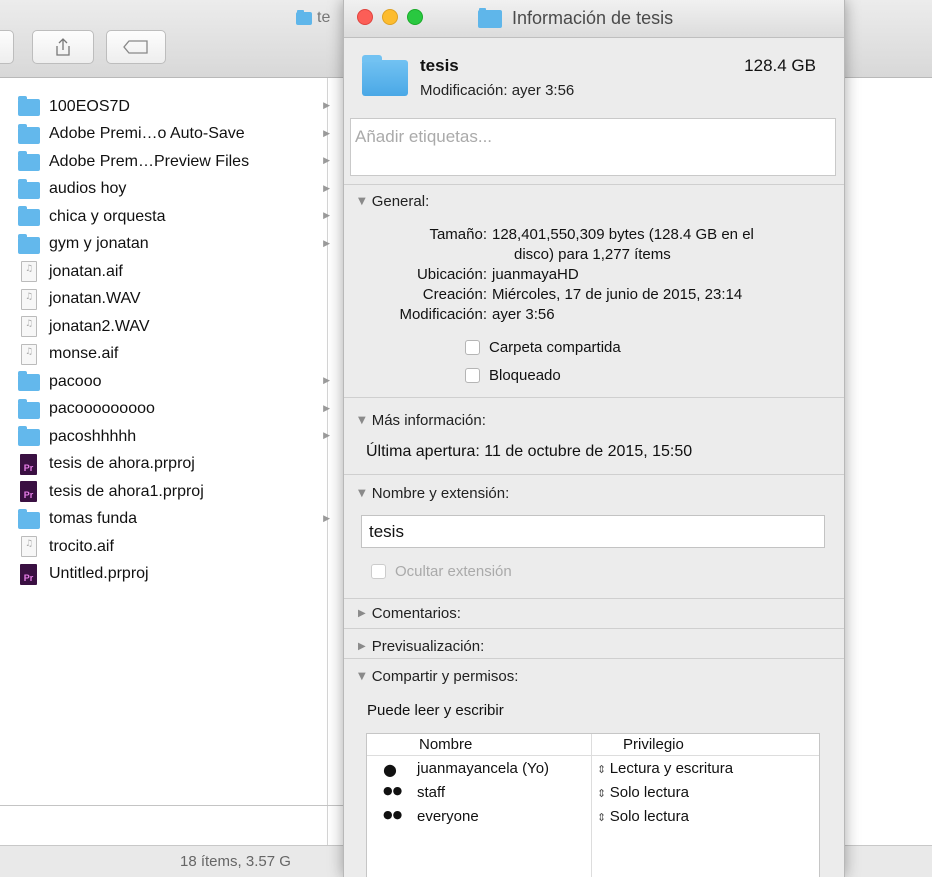  What do you see at coordinates (617, 294) in the screenshot?
I see `created-value: Miércoles, 17 de junio de 2015, 23:14` at bounding box center [617, 294].